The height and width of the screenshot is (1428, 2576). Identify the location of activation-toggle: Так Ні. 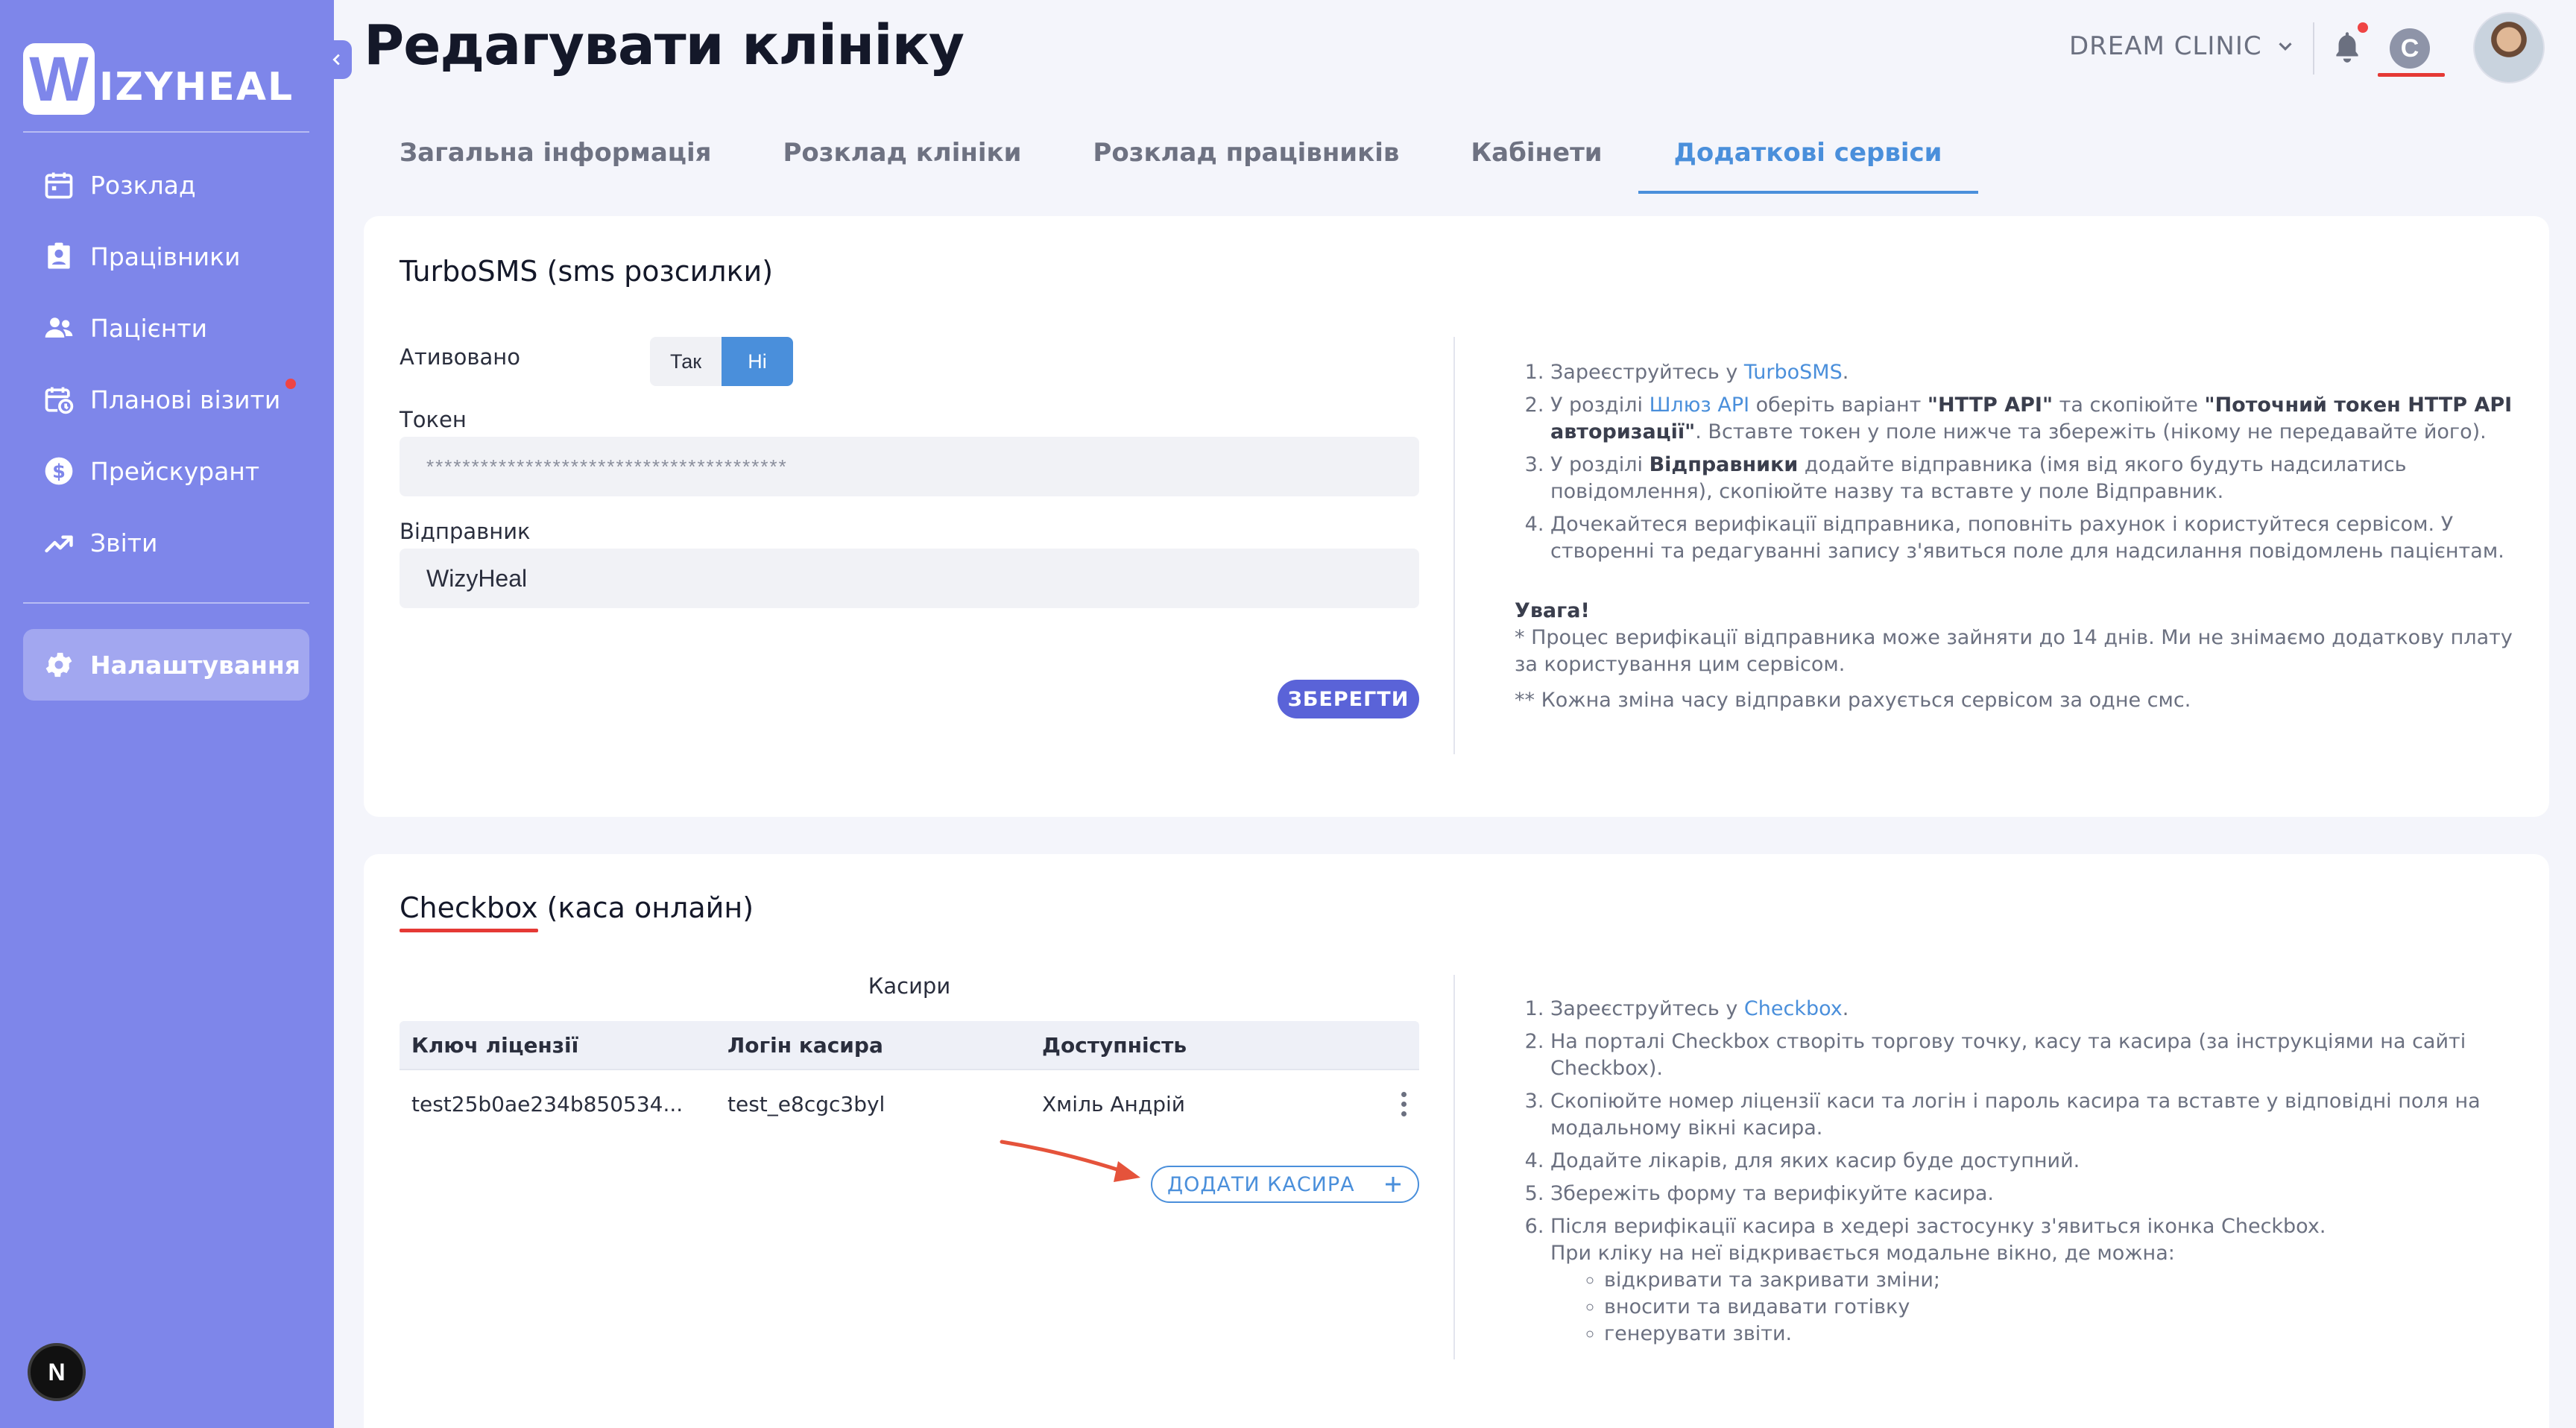
(721, 361).